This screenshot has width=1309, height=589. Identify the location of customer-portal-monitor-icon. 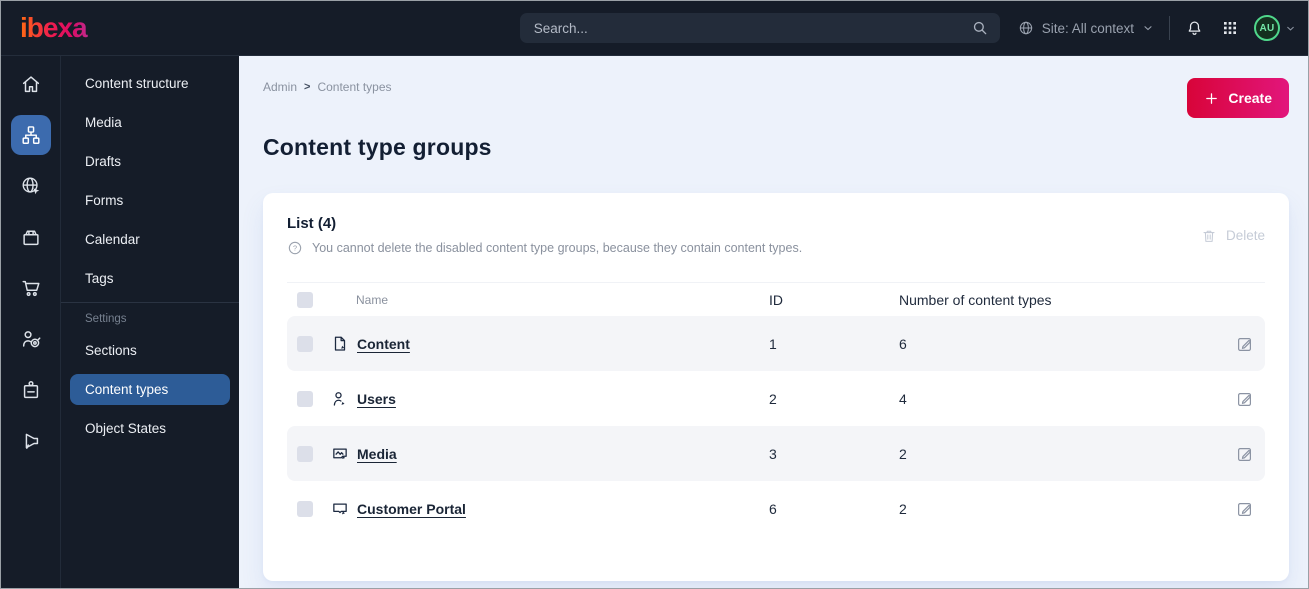
(340, 508).